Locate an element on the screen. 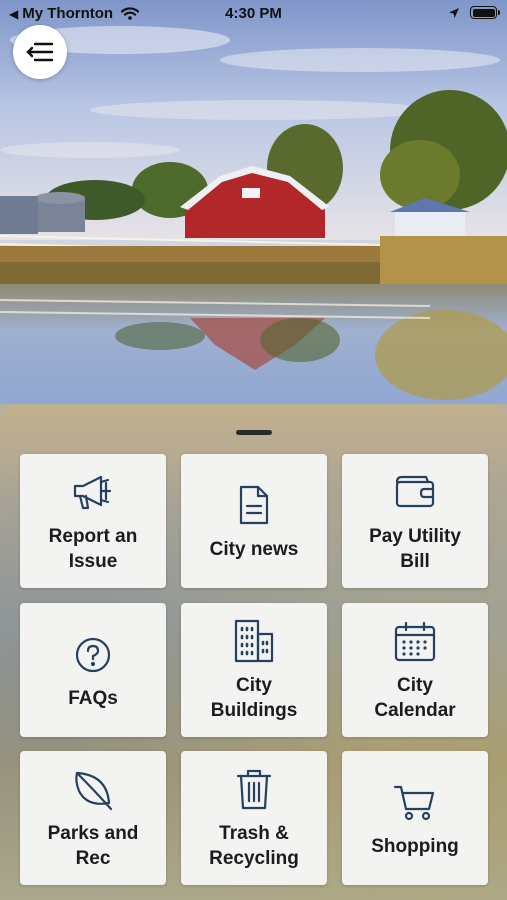  tile-city-calendar: City Calendar is located at coordinates (415, 670).